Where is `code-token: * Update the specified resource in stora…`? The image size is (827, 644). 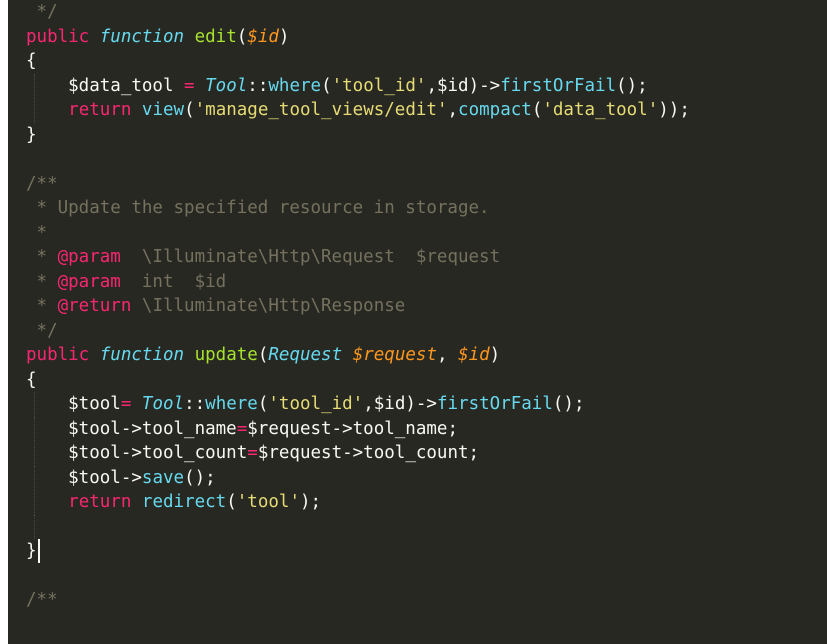
code-token: * Update the specified resource in stora… is located at coordinates (258, 208).